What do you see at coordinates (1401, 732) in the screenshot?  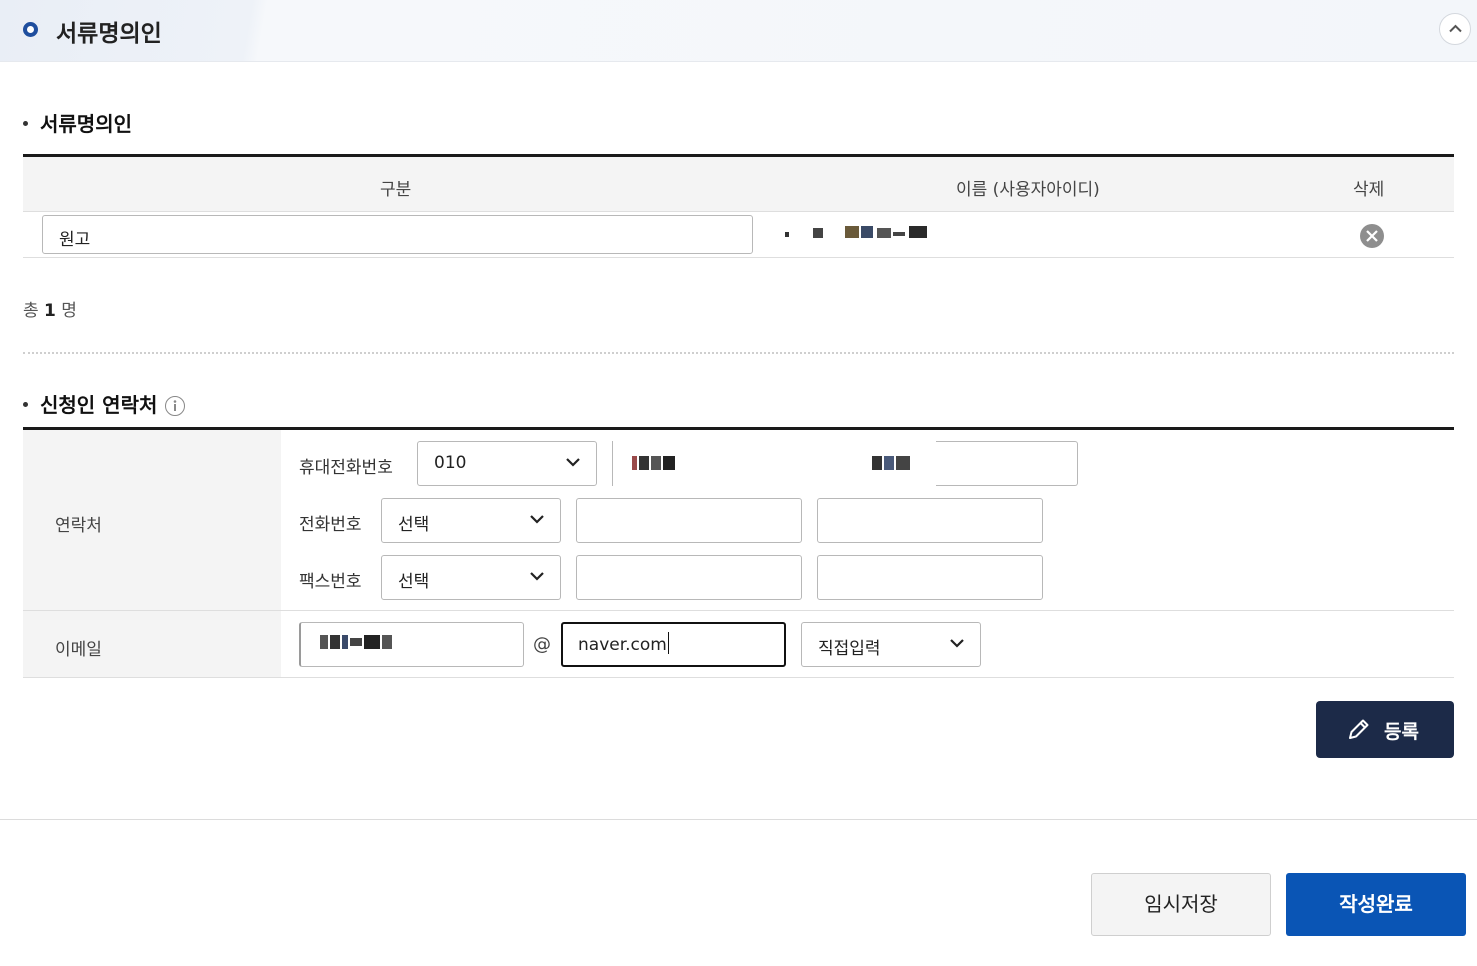 I see `register-label: 등록` at bounding box center [1401, 732].